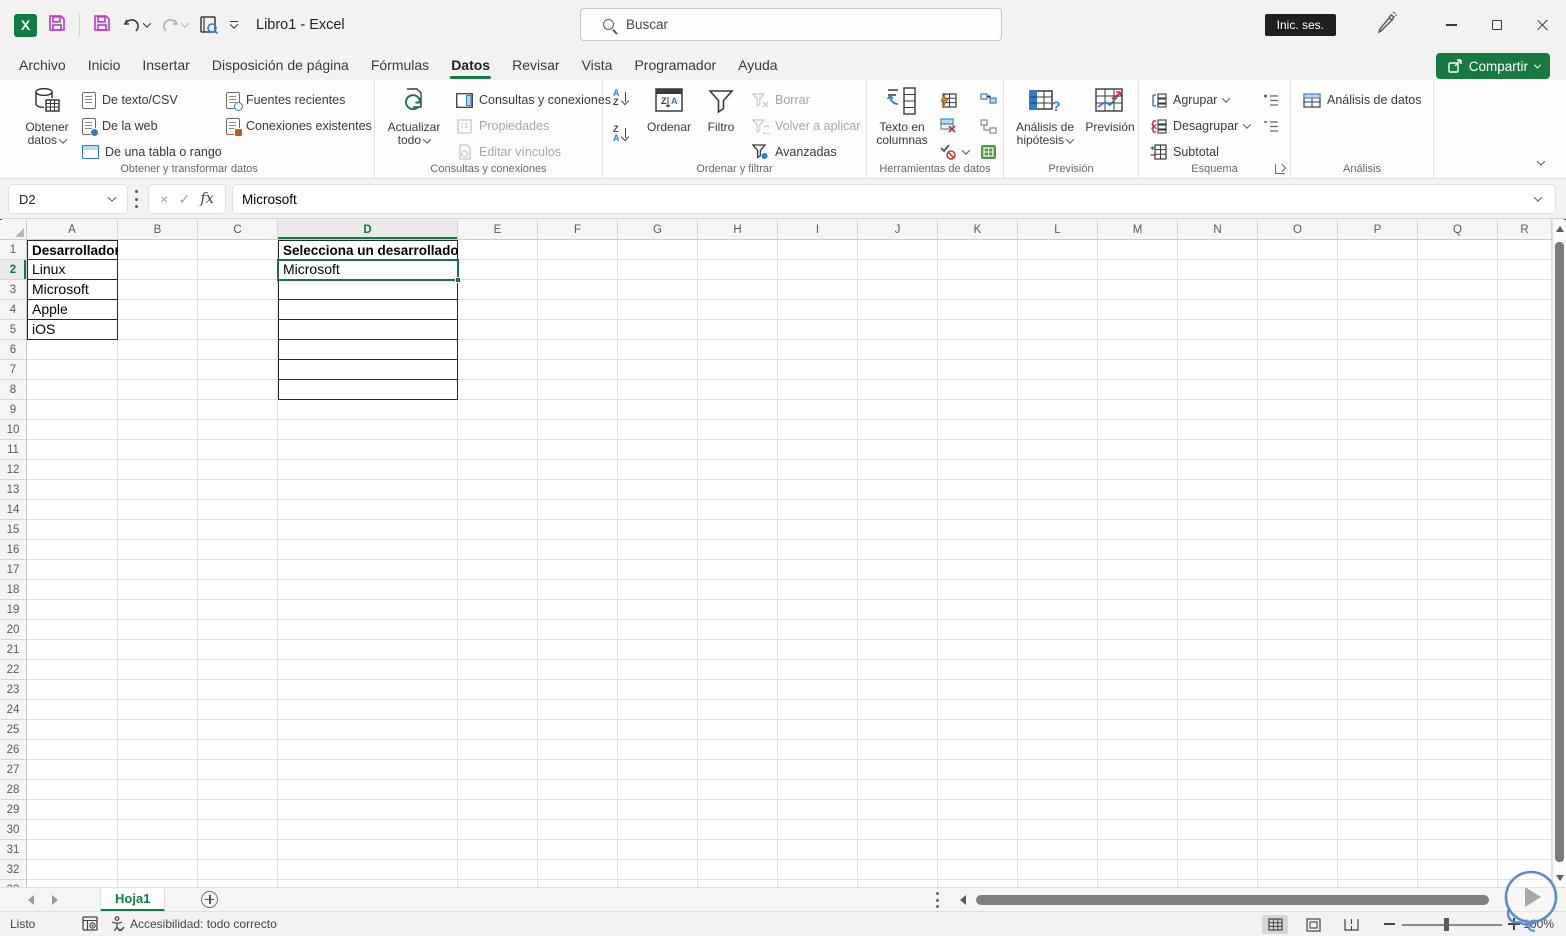  Describe the element at coordinates (1138, 730) in the screenshot. I see `cell-M25` at that location.